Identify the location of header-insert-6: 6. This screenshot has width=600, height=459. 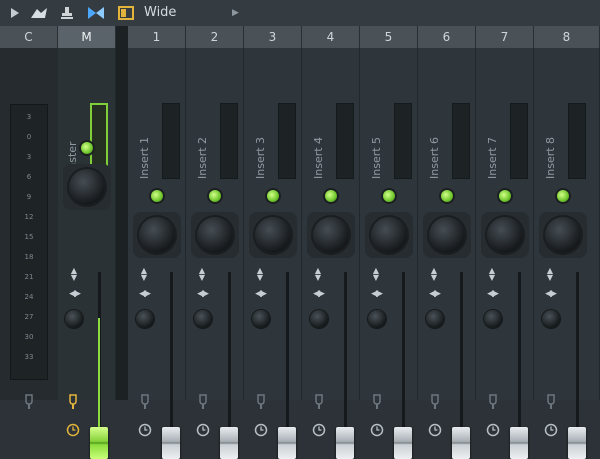
(447, 37).